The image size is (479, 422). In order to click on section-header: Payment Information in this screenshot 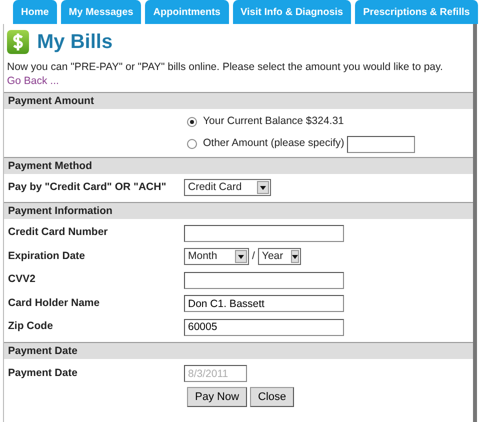, I will do `click(238, 210)`.